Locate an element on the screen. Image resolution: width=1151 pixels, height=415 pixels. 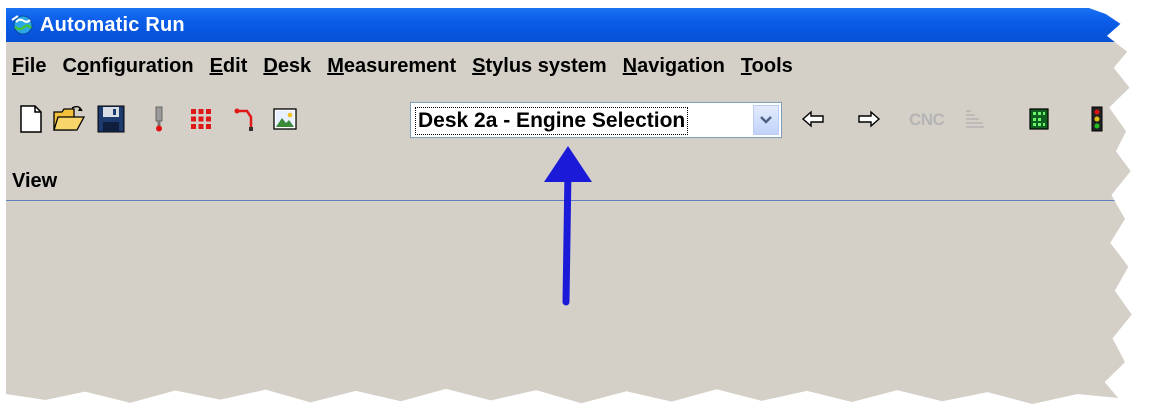
panel-button is located at coordinates (1039, 119).